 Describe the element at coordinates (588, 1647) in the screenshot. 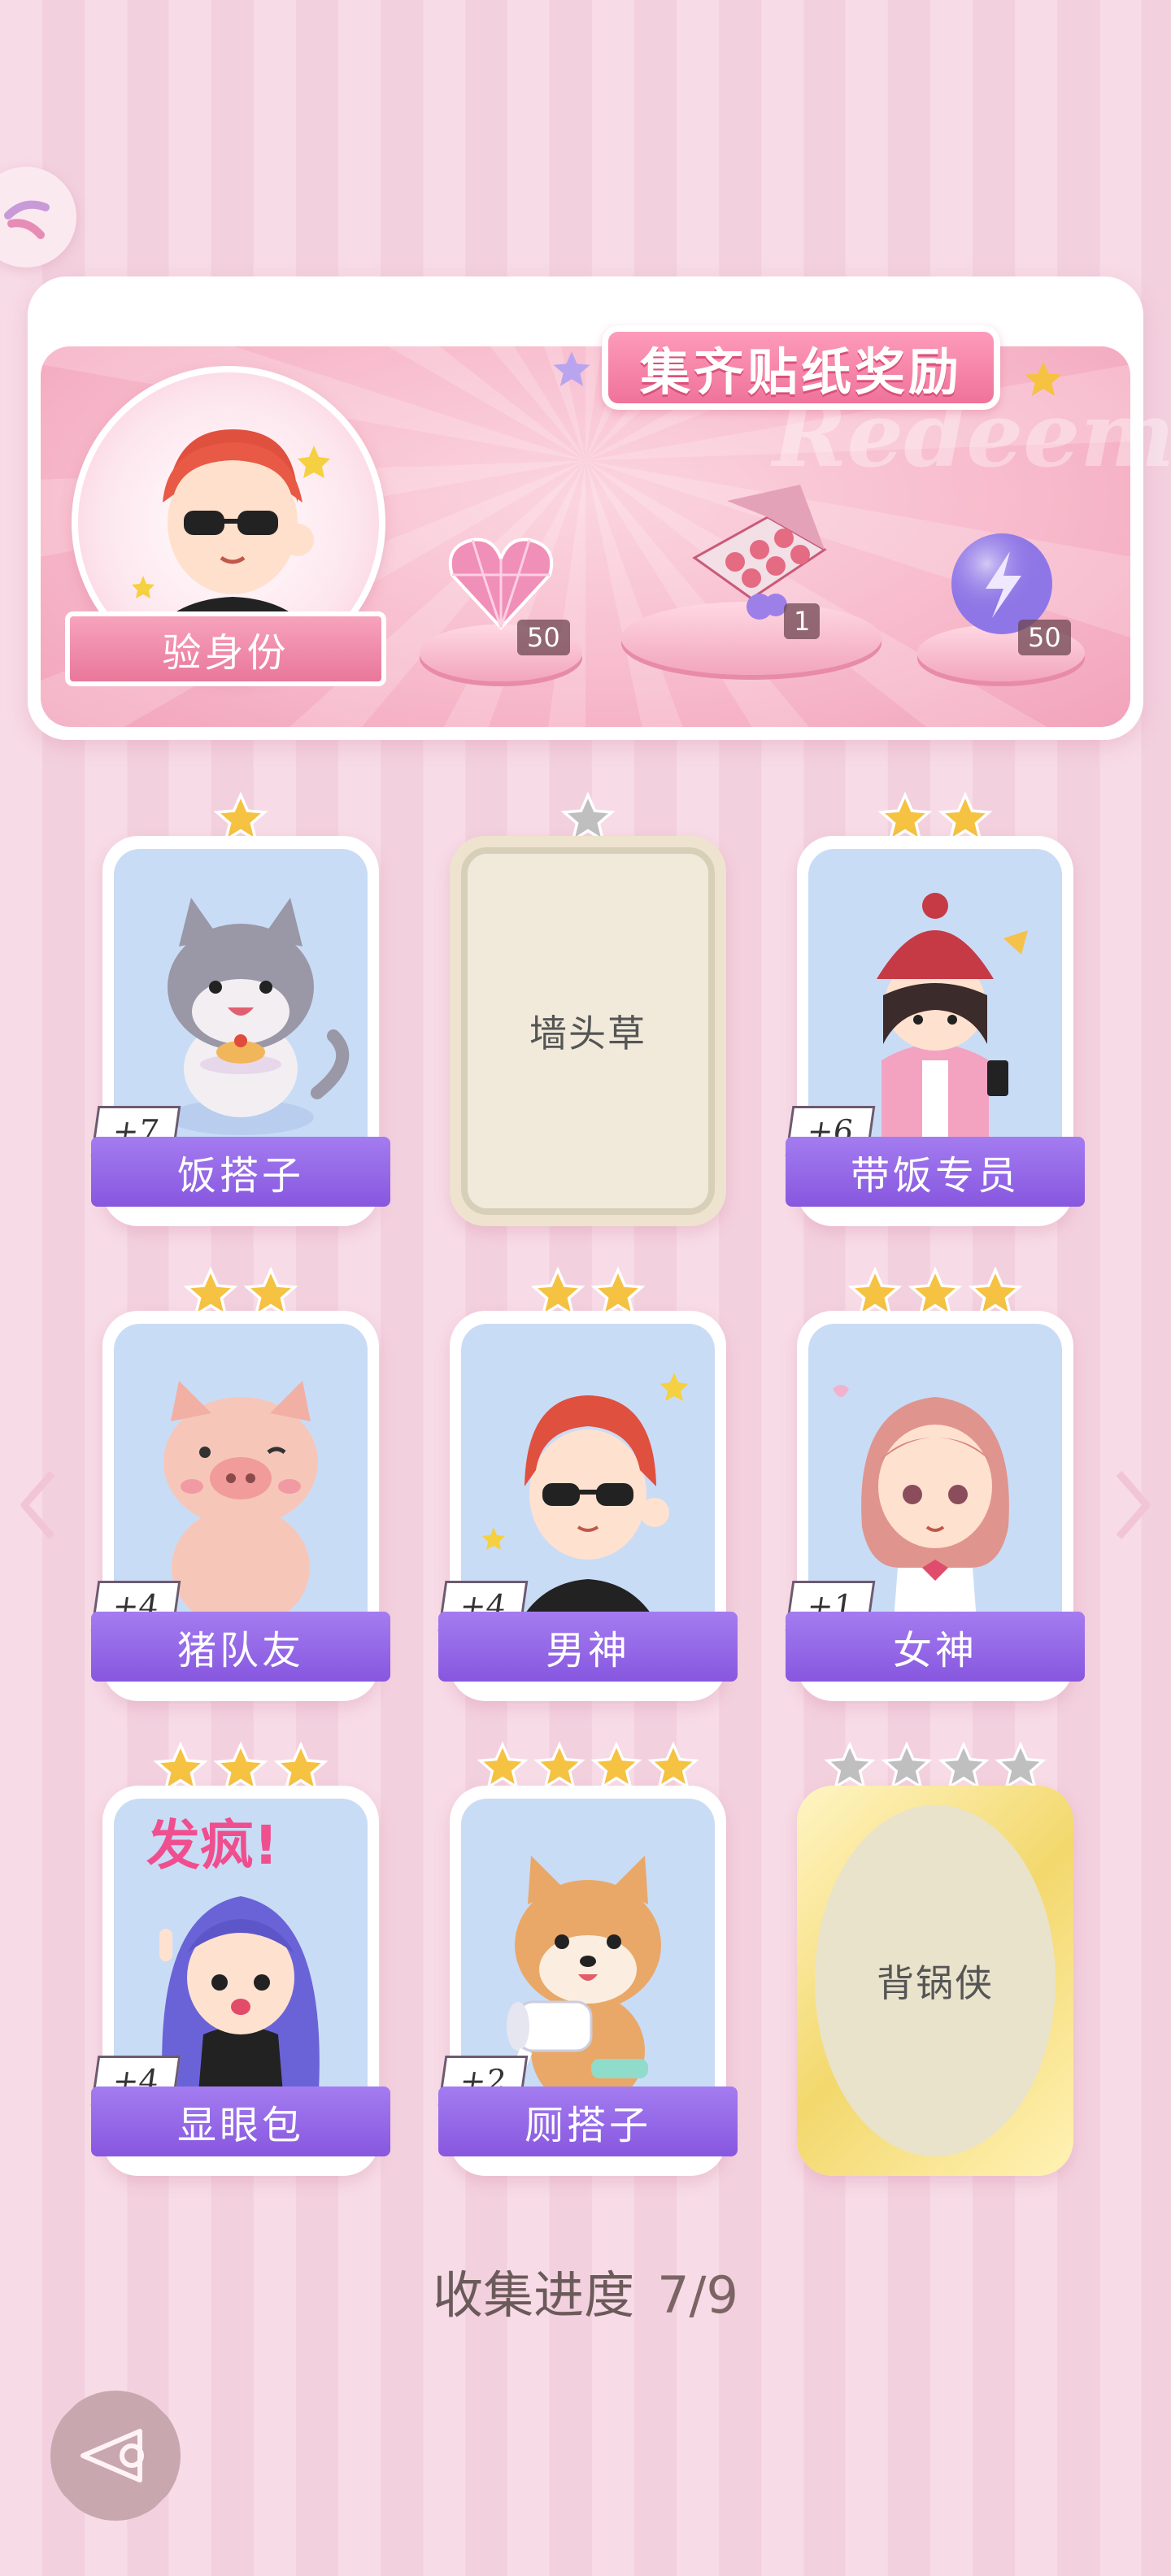

I see `sticker-name: 男神` at that location.